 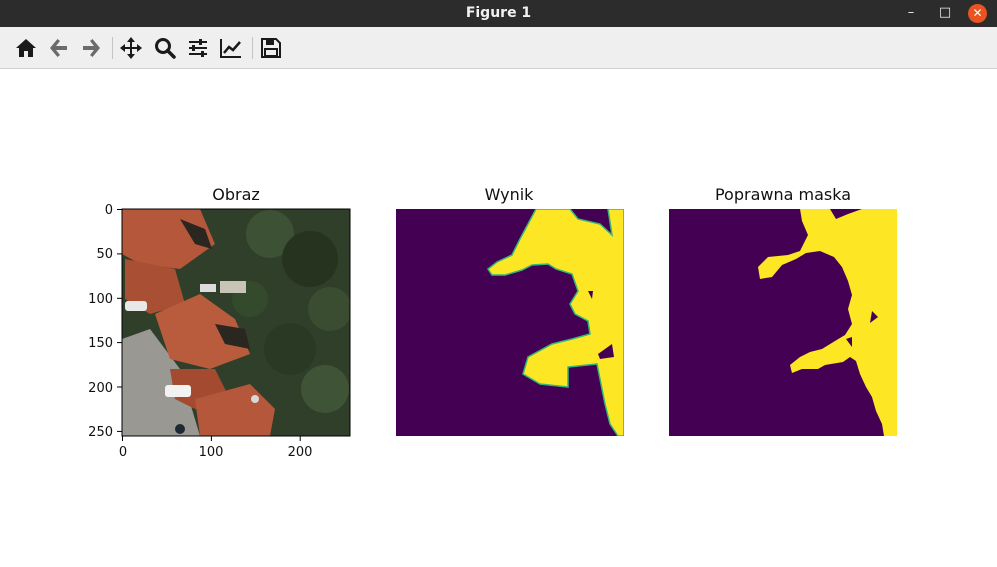 I want to click on arrow-right-icon, so click(x=91, y=48).